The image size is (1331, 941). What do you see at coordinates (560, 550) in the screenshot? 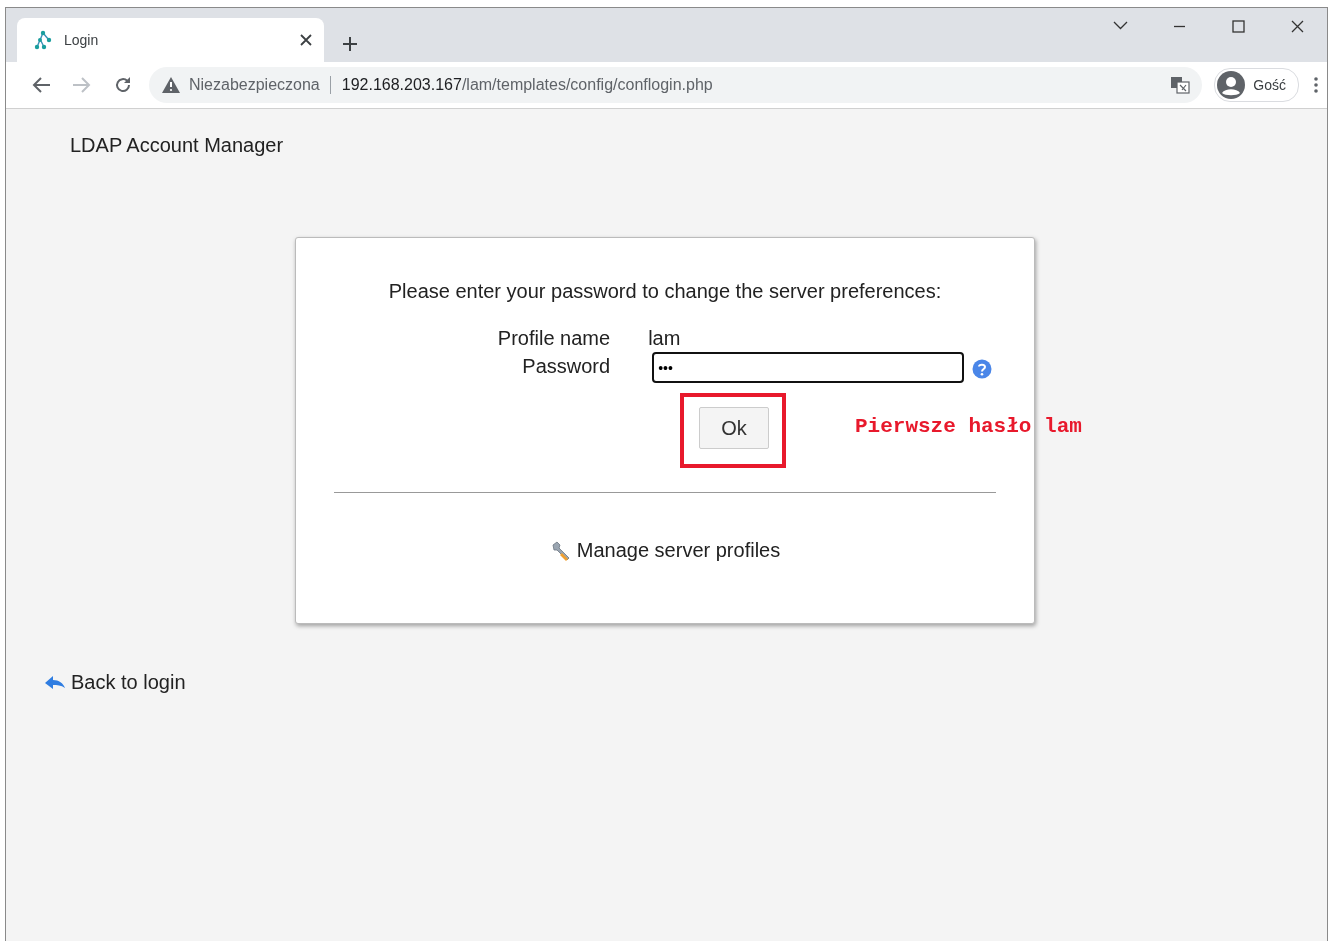
I see `wrench-icon` at bounding box center [560, 550].